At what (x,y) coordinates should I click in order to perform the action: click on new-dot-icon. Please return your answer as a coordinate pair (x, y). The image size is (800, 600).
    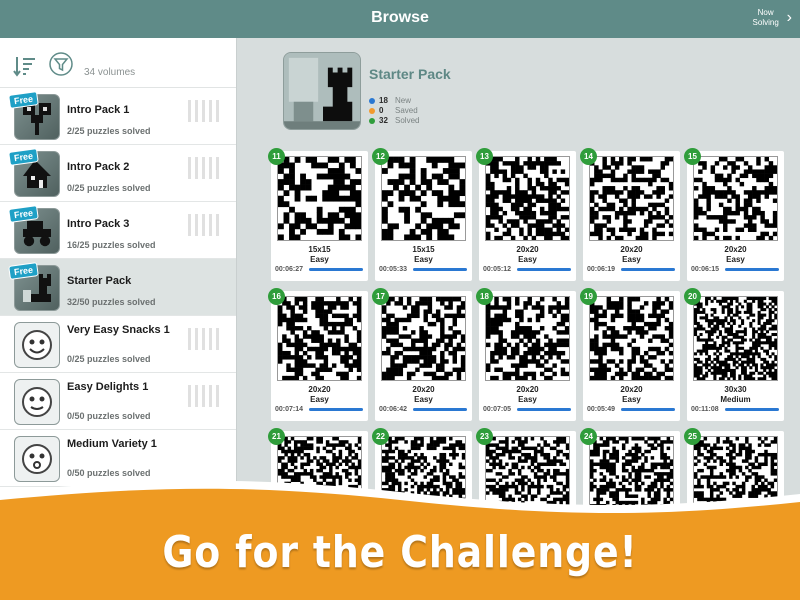
    Looking at the image, I should click on (372, 101).